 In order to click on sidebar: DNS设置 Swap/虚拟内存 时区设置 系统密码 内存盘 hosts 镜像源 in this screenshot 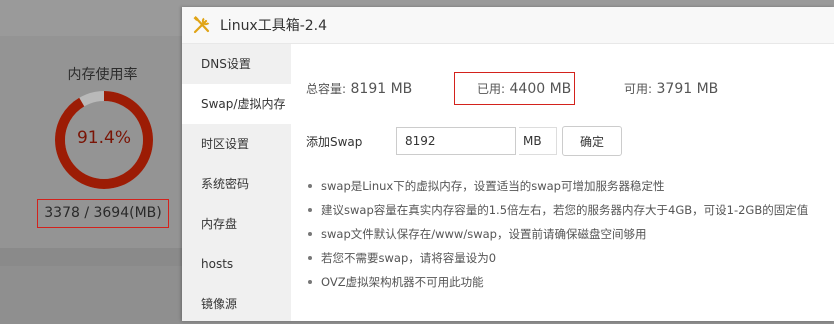, I will do `click(236, 182)`.